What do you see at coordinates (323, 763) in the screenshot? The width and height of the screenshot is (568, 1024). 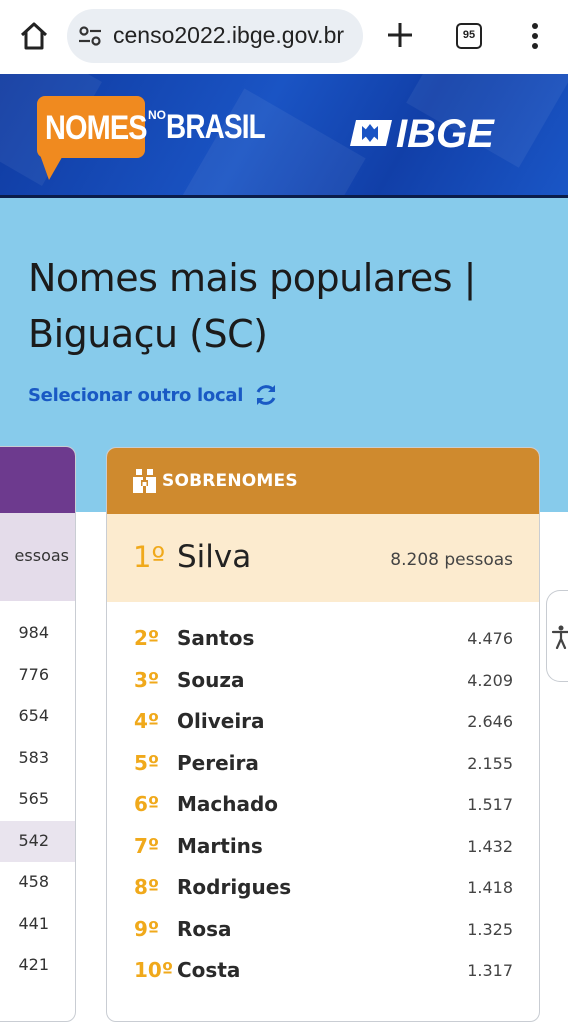 I see `list-item: 5º Pereira 2.155` at bounding box center [323, 763].